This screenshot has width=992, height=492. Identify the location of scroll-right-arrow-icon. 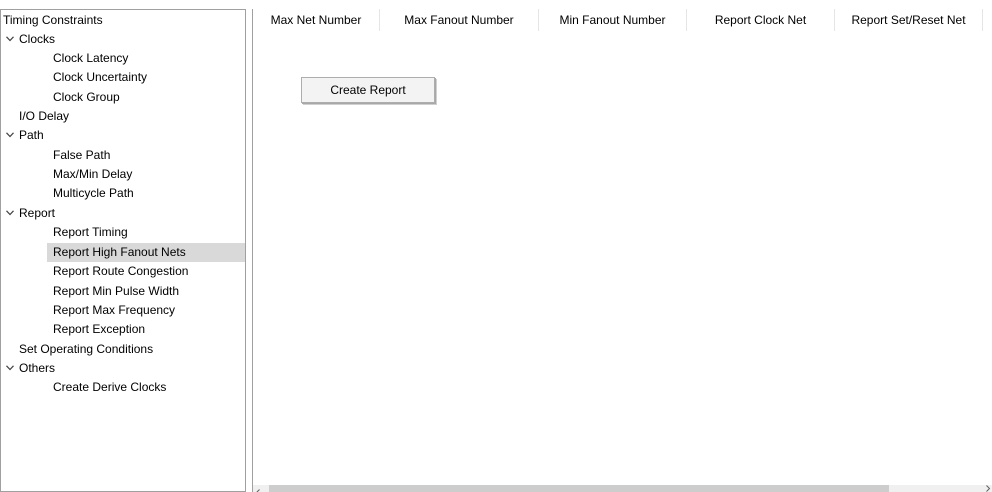
(986, 488).